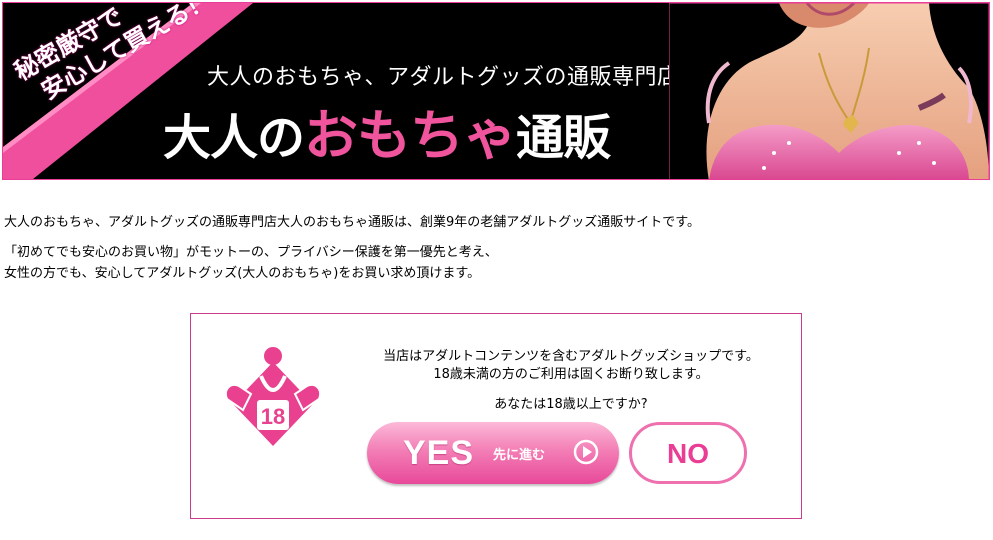 The image size is (993, 540). What do you see at coordinates (571, 374) in the screenshot?
I see `warning-line-2: 18歳未満の方のご利用は固くお断り致します。` at bounding box center [571, 374].